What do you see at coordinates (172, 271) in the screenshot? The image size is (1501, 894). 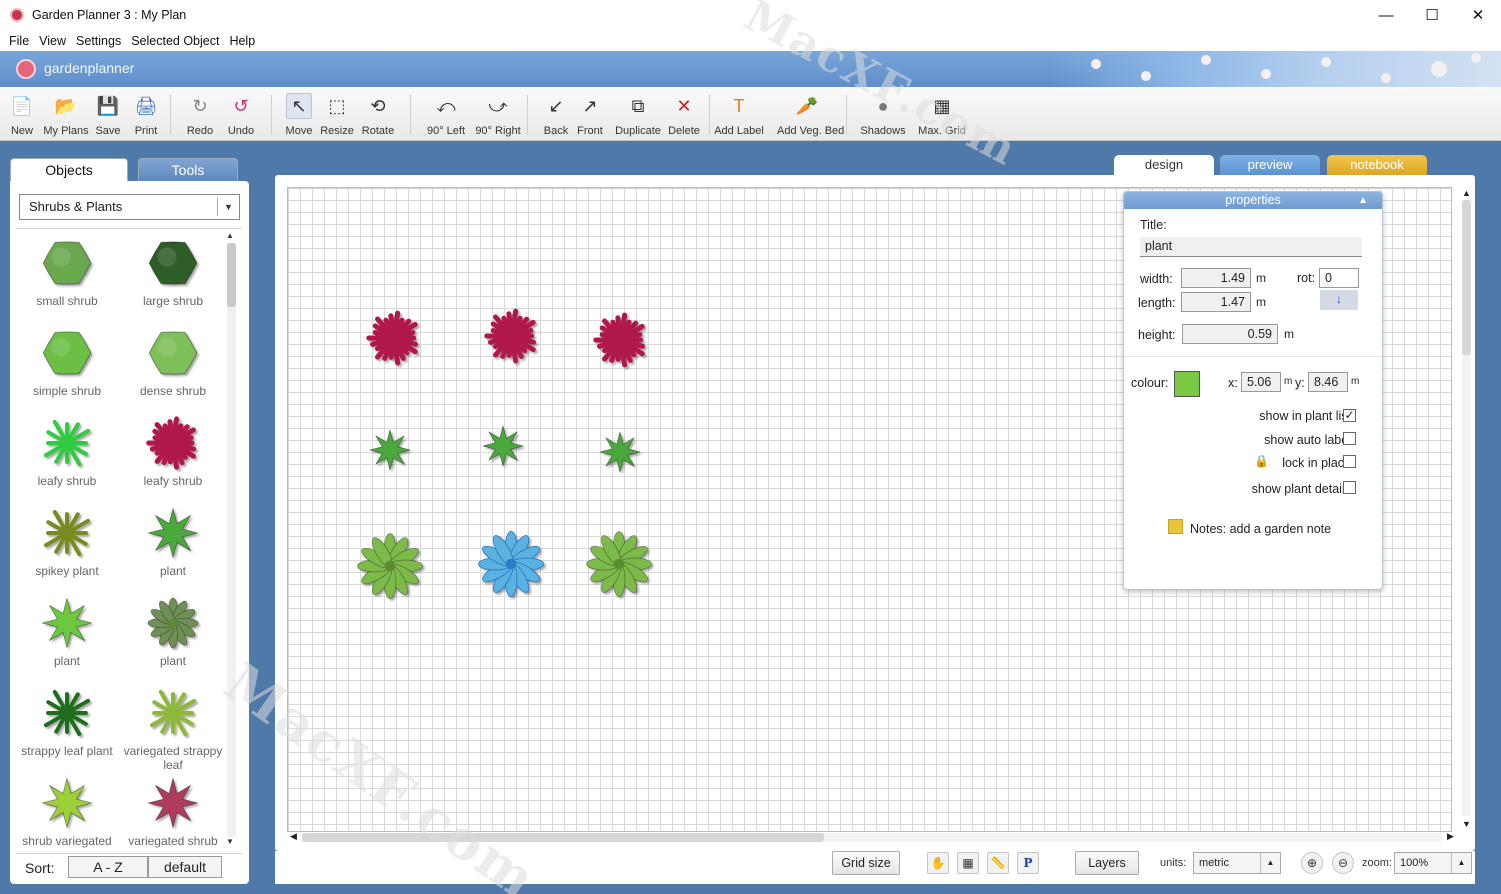 I see `plant-library-item: large shrub` at bounding box center [172, 271].